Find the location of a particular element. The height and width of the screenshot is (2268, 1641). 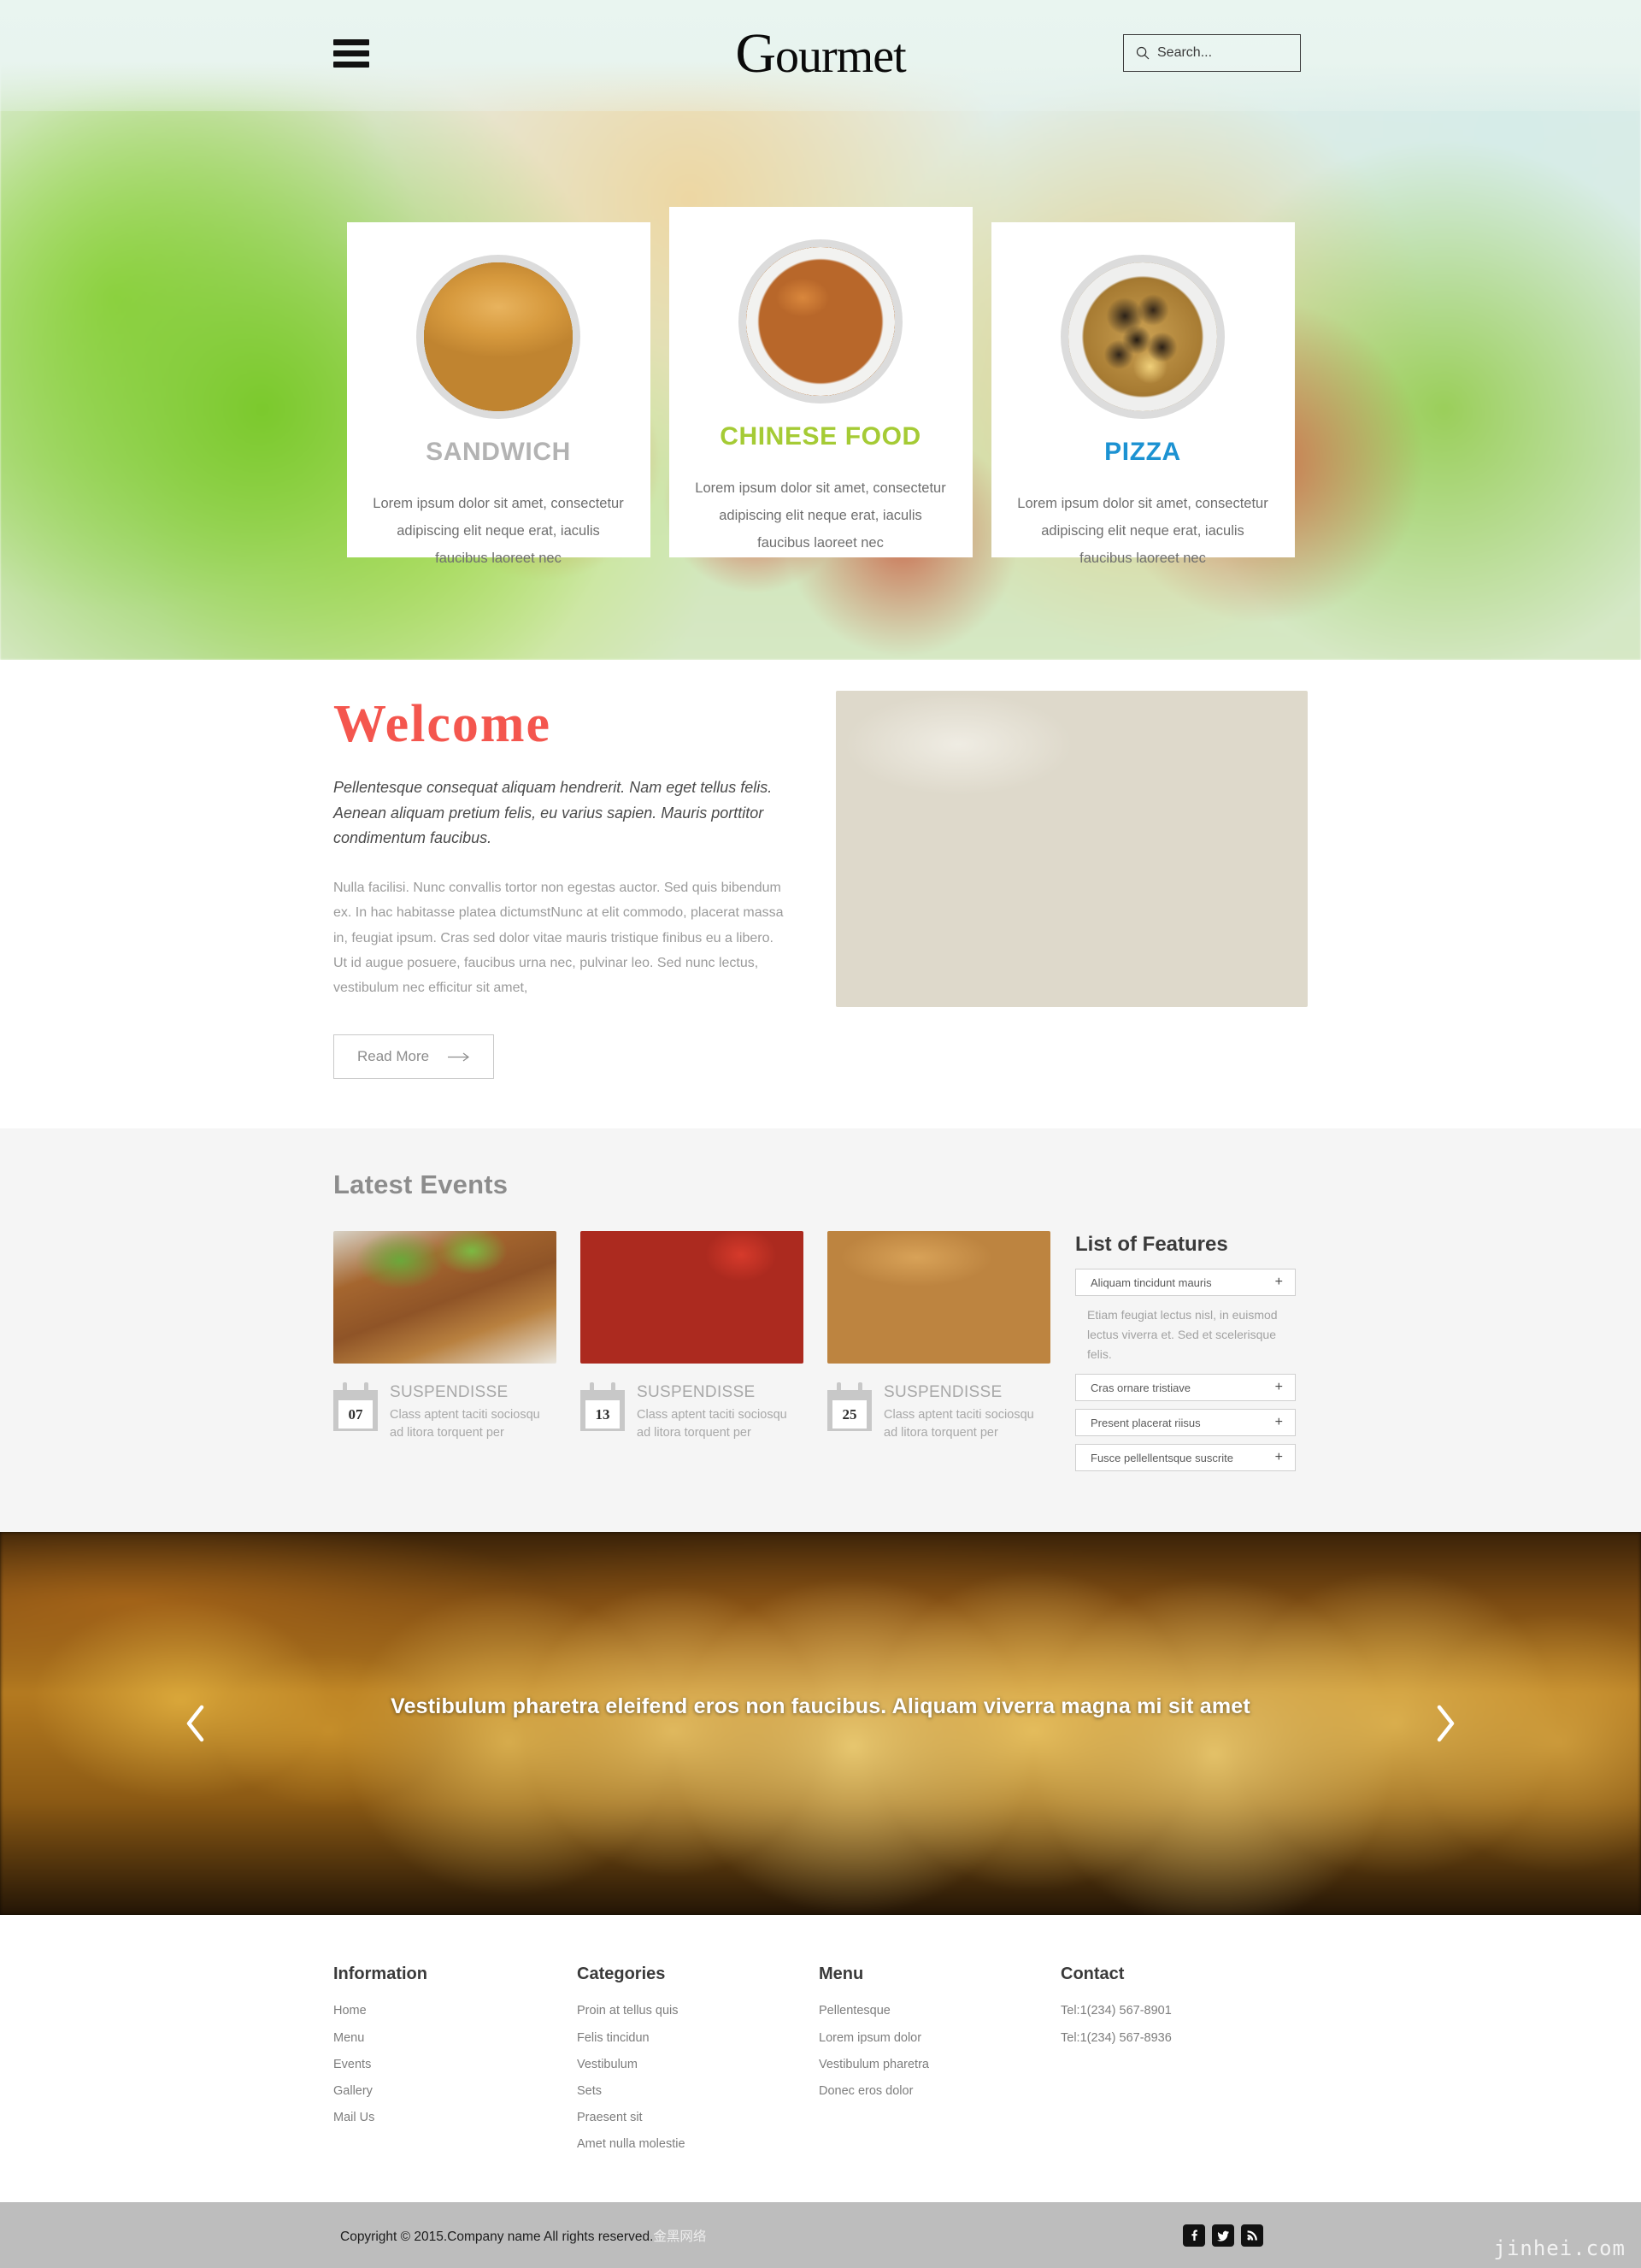

accordion-item-2: Cras ornare tristiave + is located at coordinates (1185, 1388).